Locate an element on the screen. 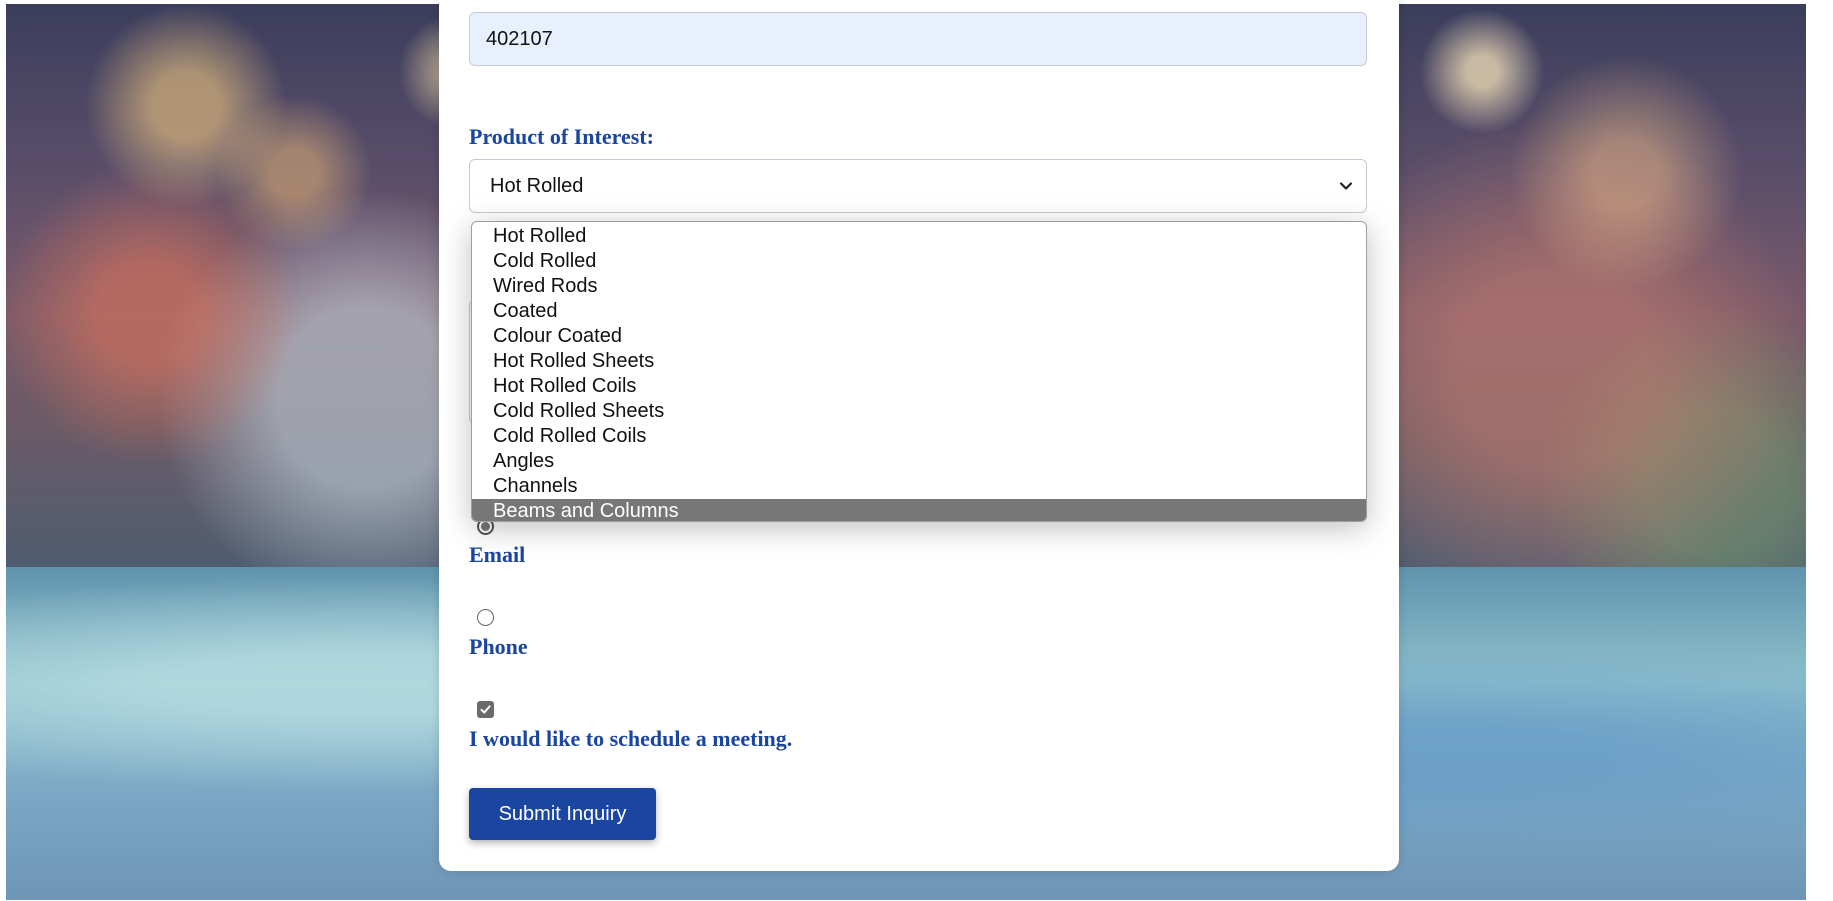  schedule-meeting-label: I would like to schedule a meeting. is located at coordinates (631, 738).